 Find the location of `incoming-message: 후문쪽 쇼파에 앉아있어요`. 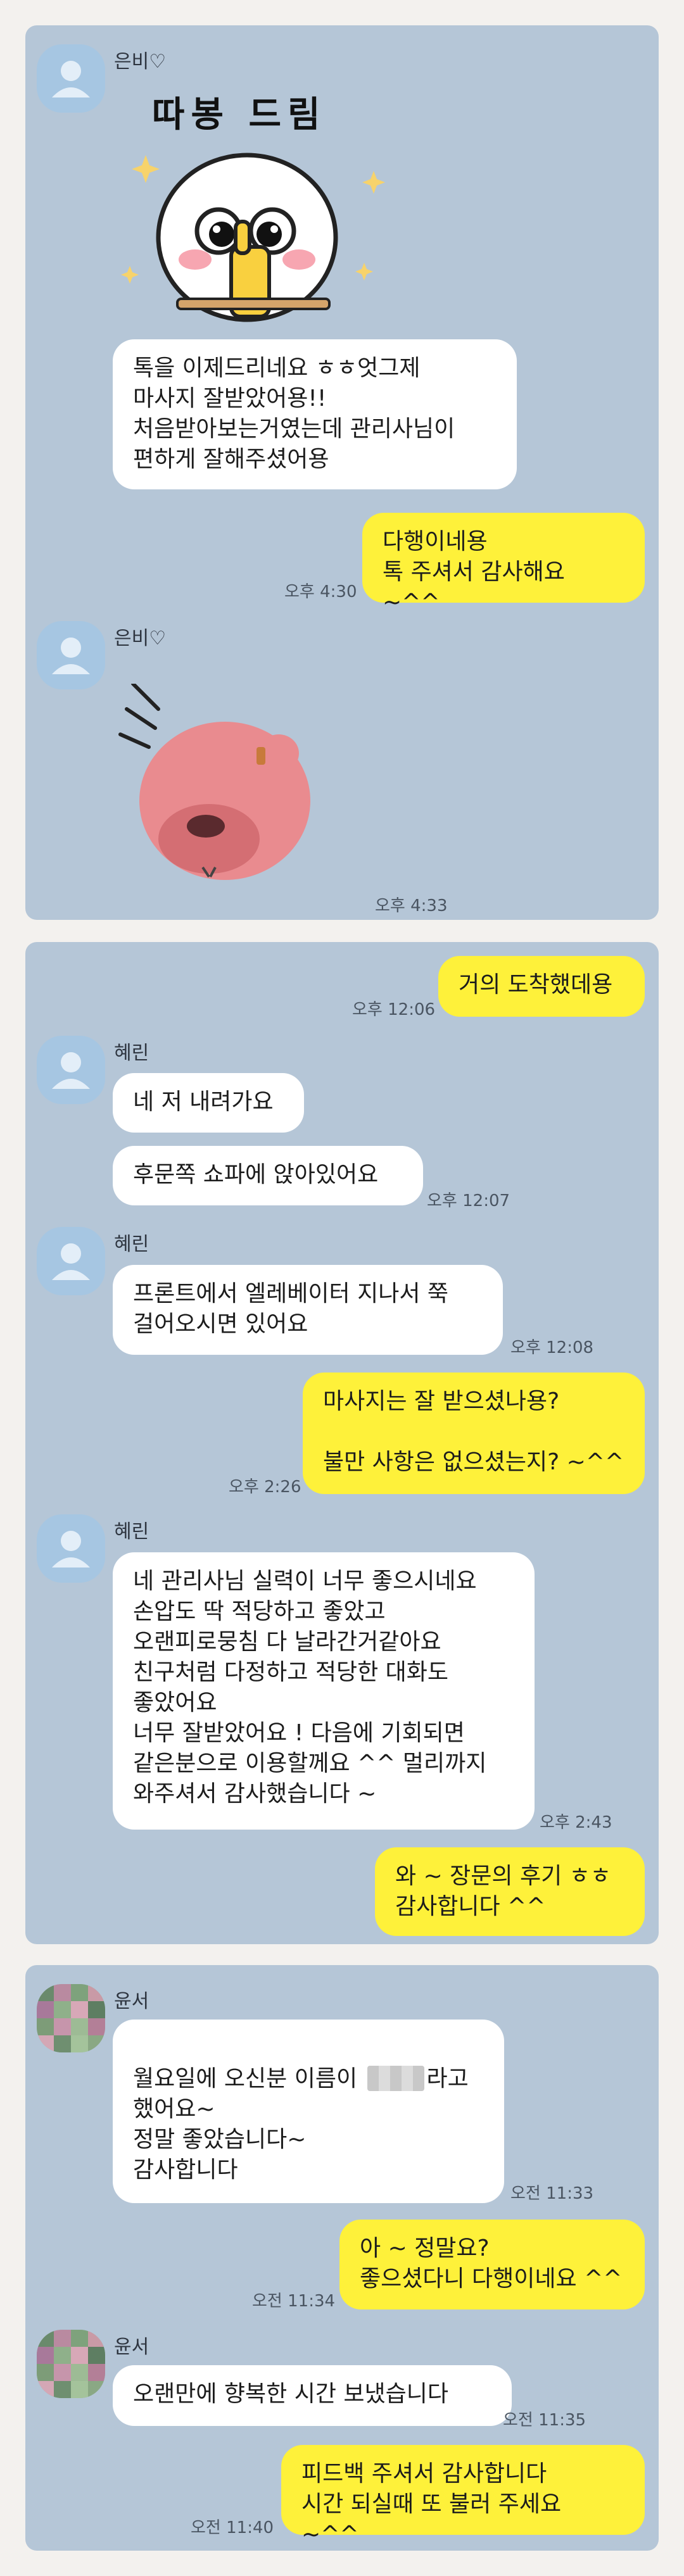

incoming-message: 후문쪽 쇼파에 앉아있어요 is located at coordinates (268, 1175).